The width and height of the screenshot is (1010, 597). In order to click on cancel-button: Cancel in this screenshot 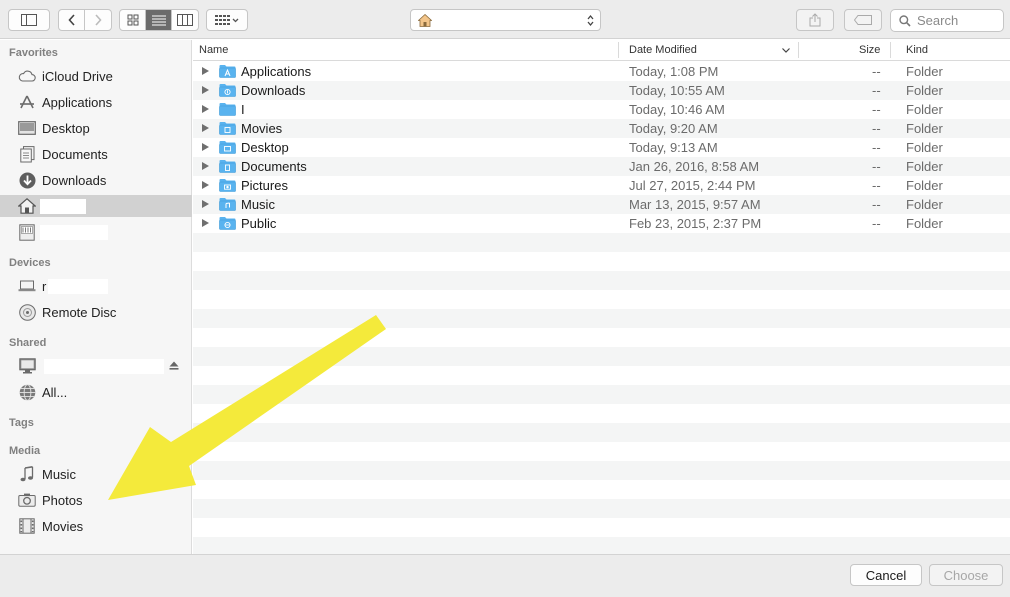, I will do `click(886, 575)`.